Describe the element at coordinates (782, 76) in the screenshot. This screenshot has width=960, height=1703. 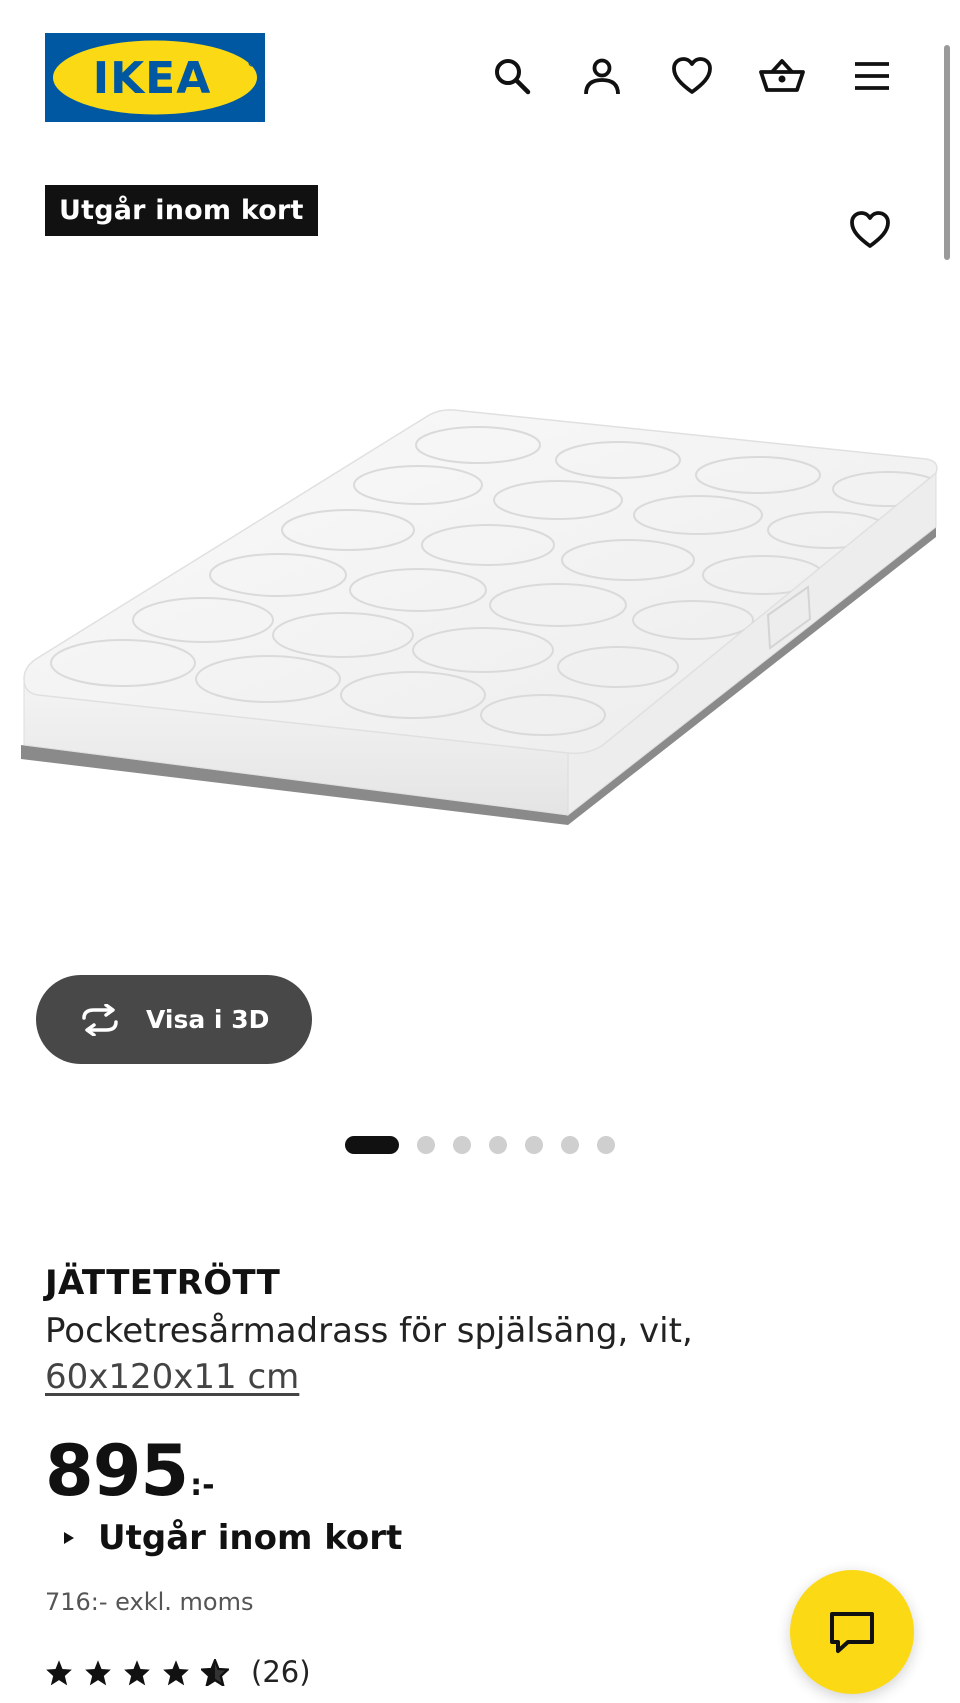
I see `basket-icon` at that location.